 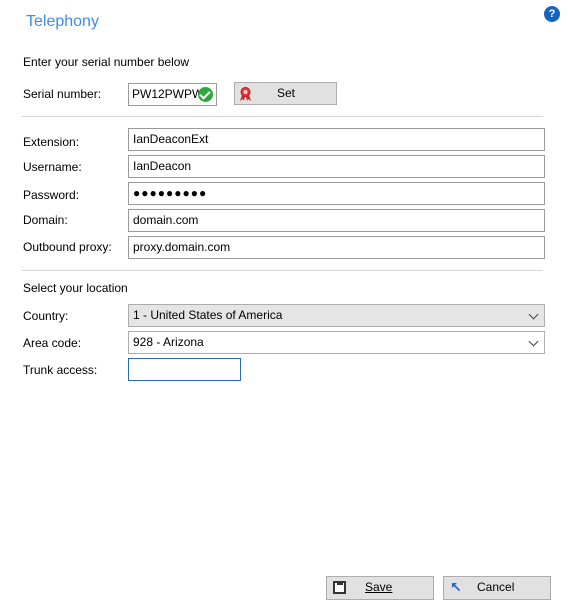 What do you see at coordinates (45, 220) in the screenshot?
I see `domain-label: Domain:` at bounding box center [45, 220].